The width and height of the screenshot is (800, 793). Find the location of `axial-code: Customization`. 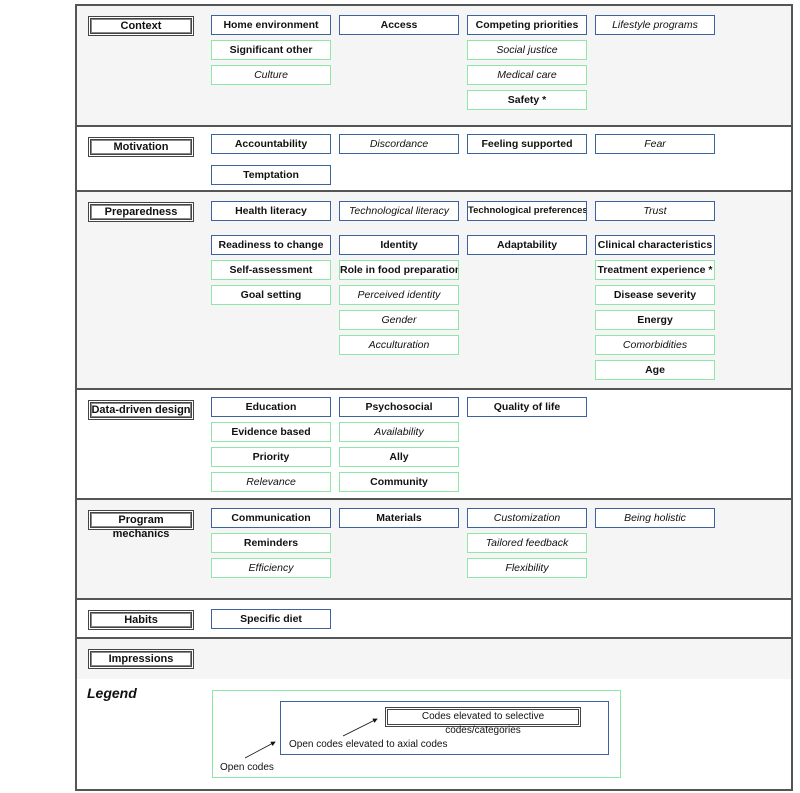

axial-code: Customization is located at coordinates (527, 518).